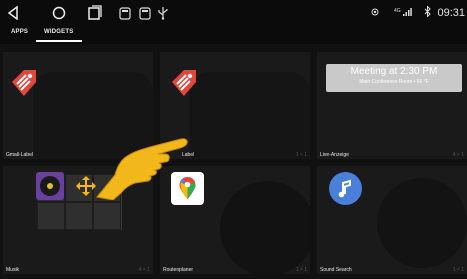  I want to click on gmail-label-icon, so click(24, 83).